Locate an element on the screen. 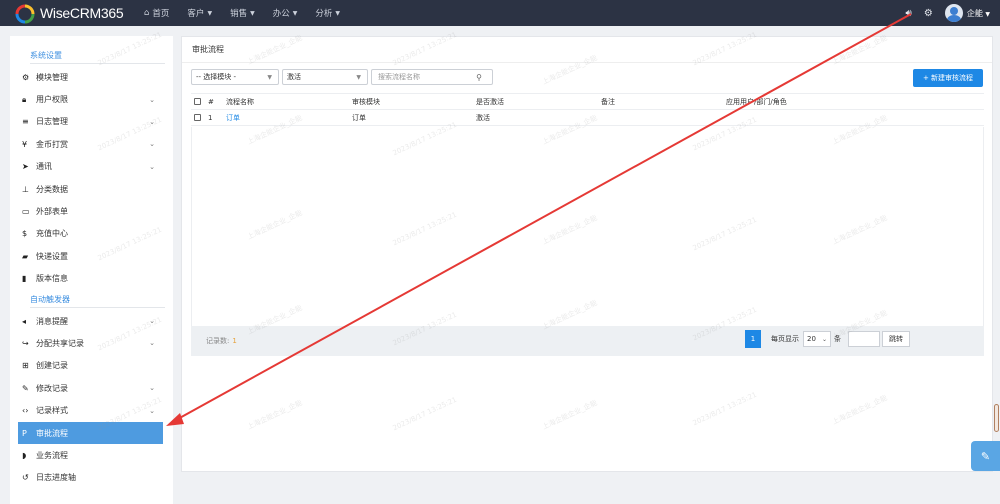 Image resolution: width=1000 pixels, height=504 pixels. sidebar-item-sys-8: ▰ 快递设置 is located at coordinates (91, 256).